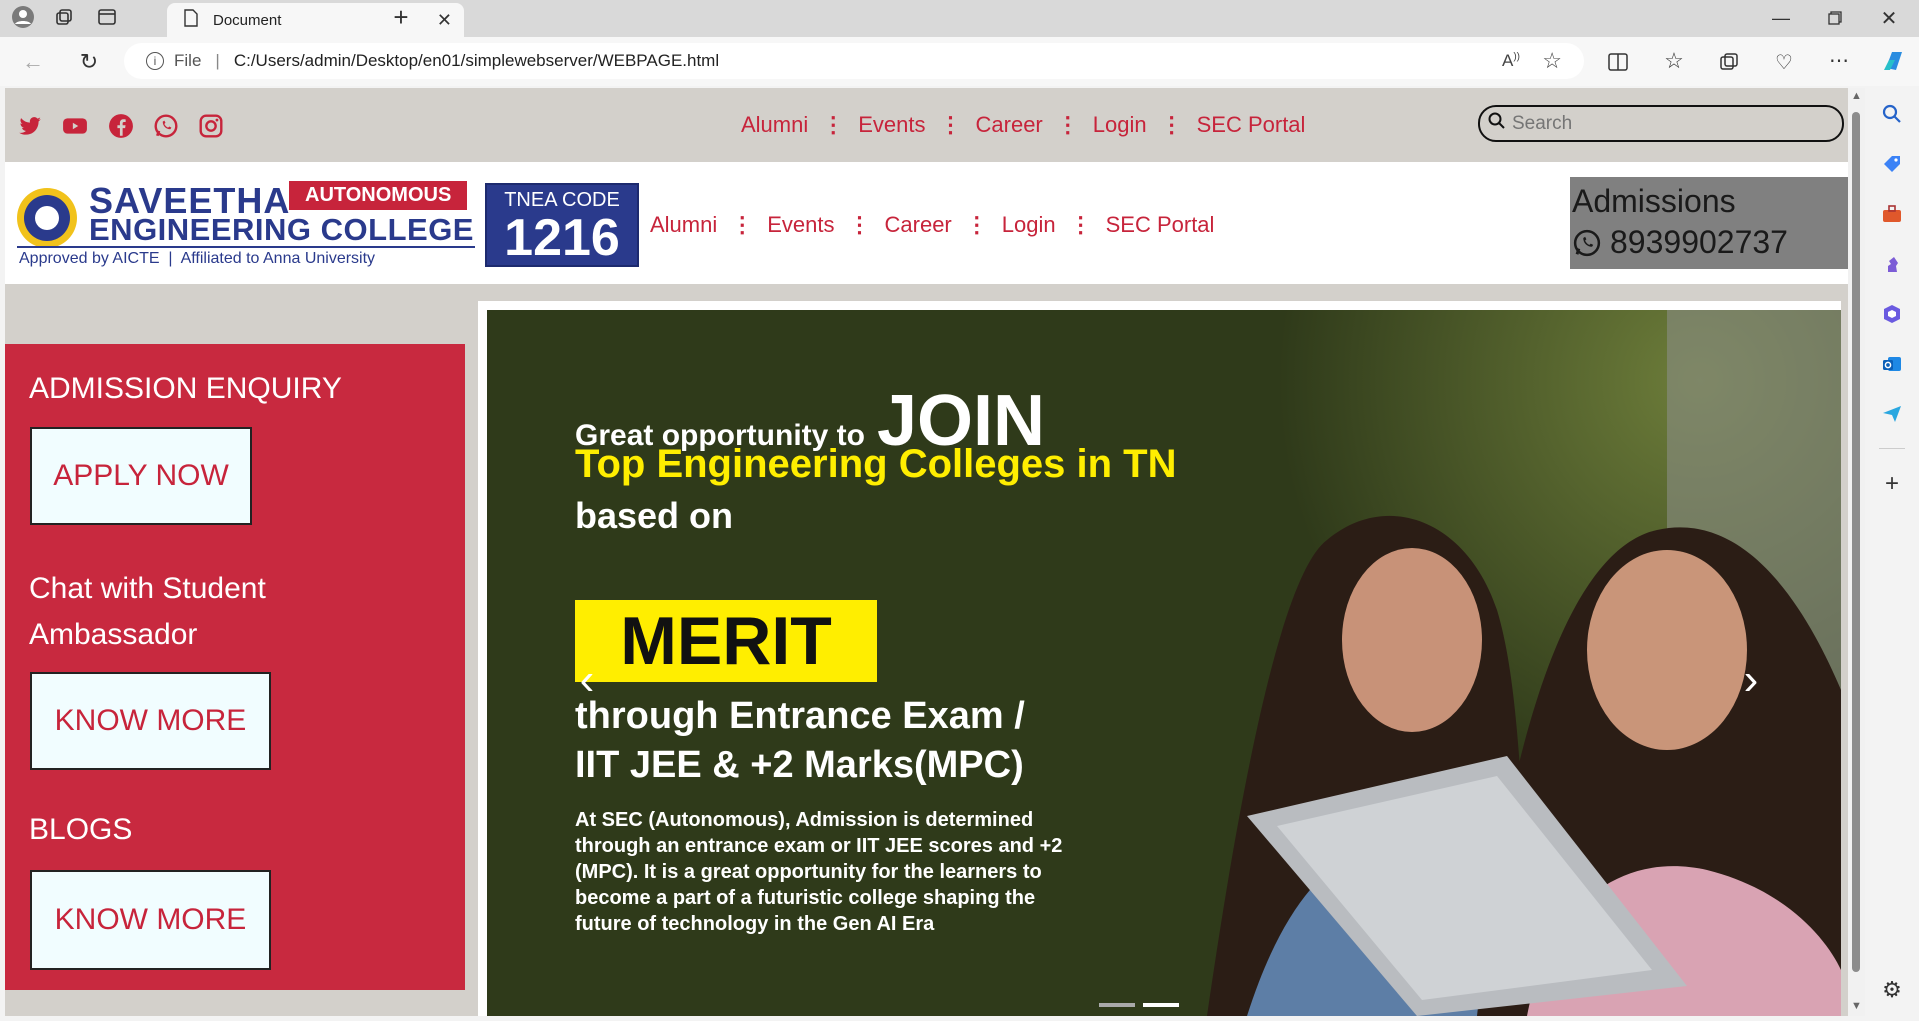  I want to click on top-nav-alumni: Alumni, so click(774, 125).